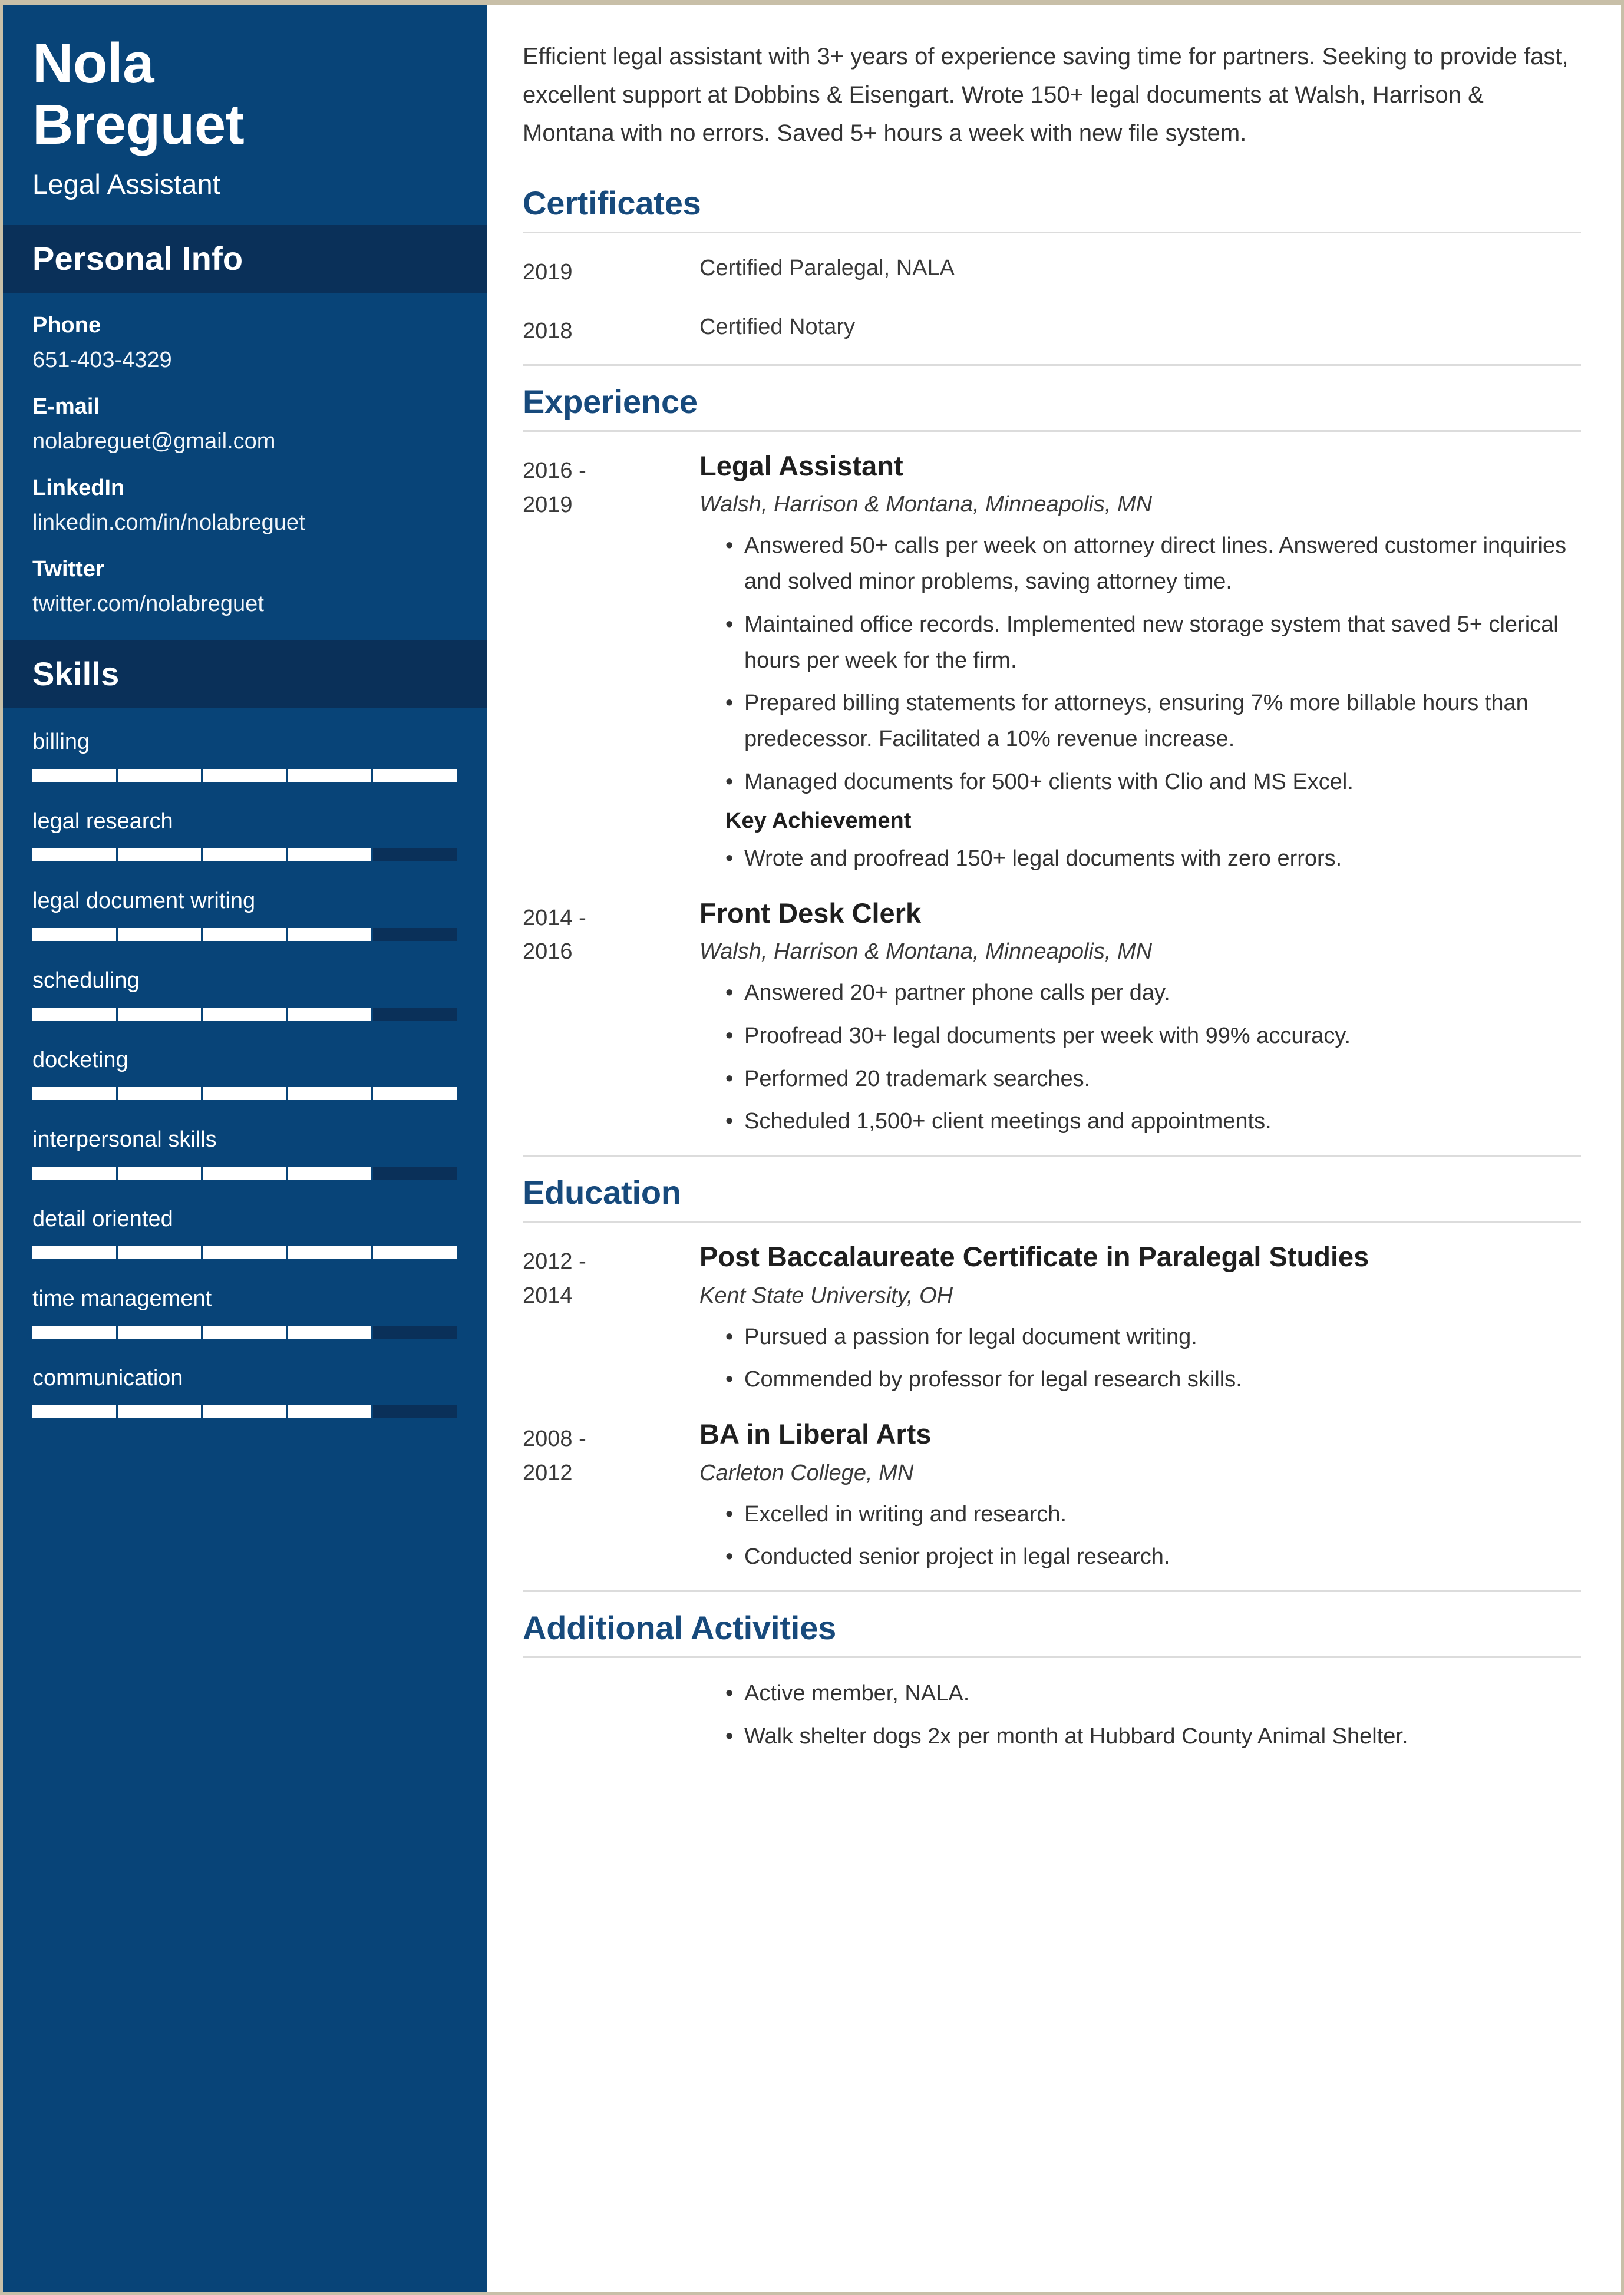 The image size is (1624, 2295). Describe the element at coordinates (124, 1140) in the screenshot. I see `skill-label: interpersonal skills` at that location.